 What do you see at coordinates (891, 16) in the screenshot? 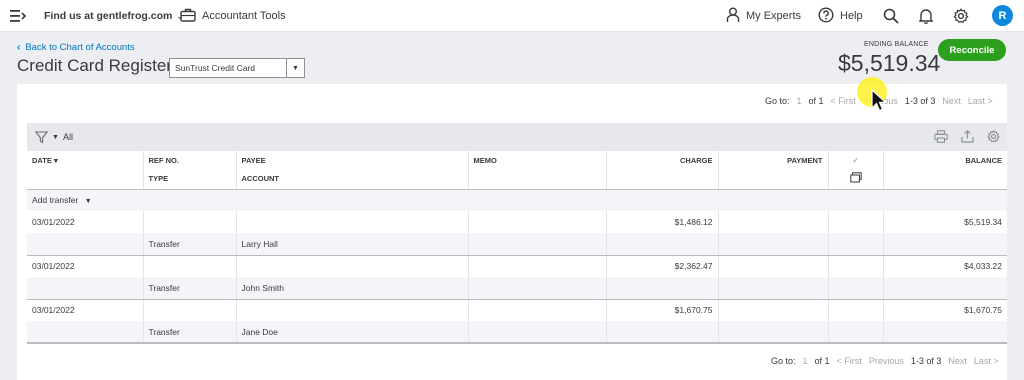
I see `search-icon` at bounding box center [891, 16].